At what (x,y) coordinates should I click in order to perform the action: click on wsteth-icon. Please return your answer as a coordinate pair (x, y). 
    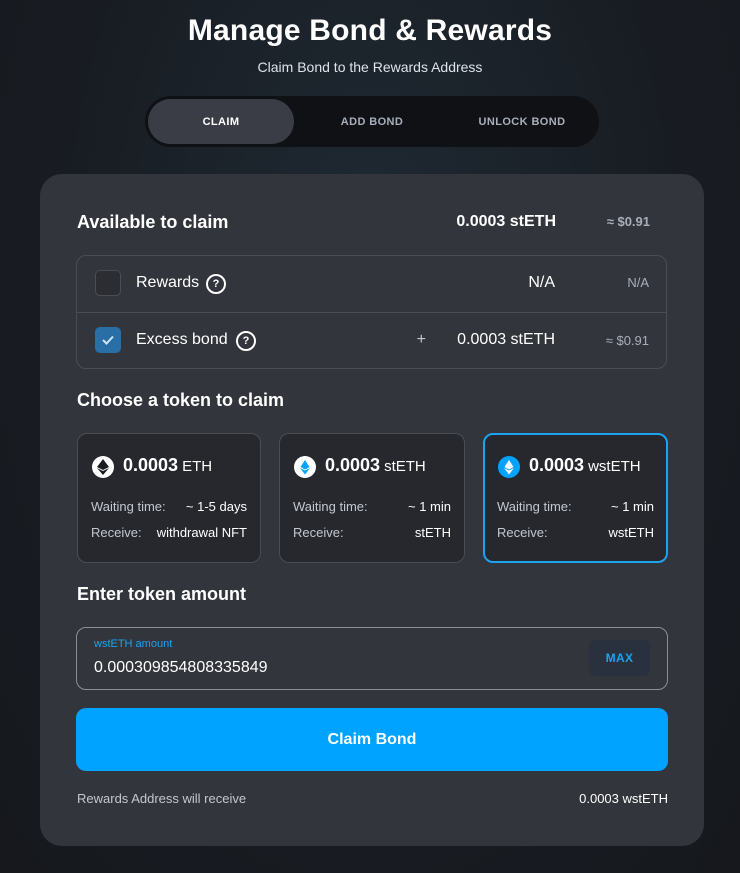
    Looking at the image, I should click on (509, 467).